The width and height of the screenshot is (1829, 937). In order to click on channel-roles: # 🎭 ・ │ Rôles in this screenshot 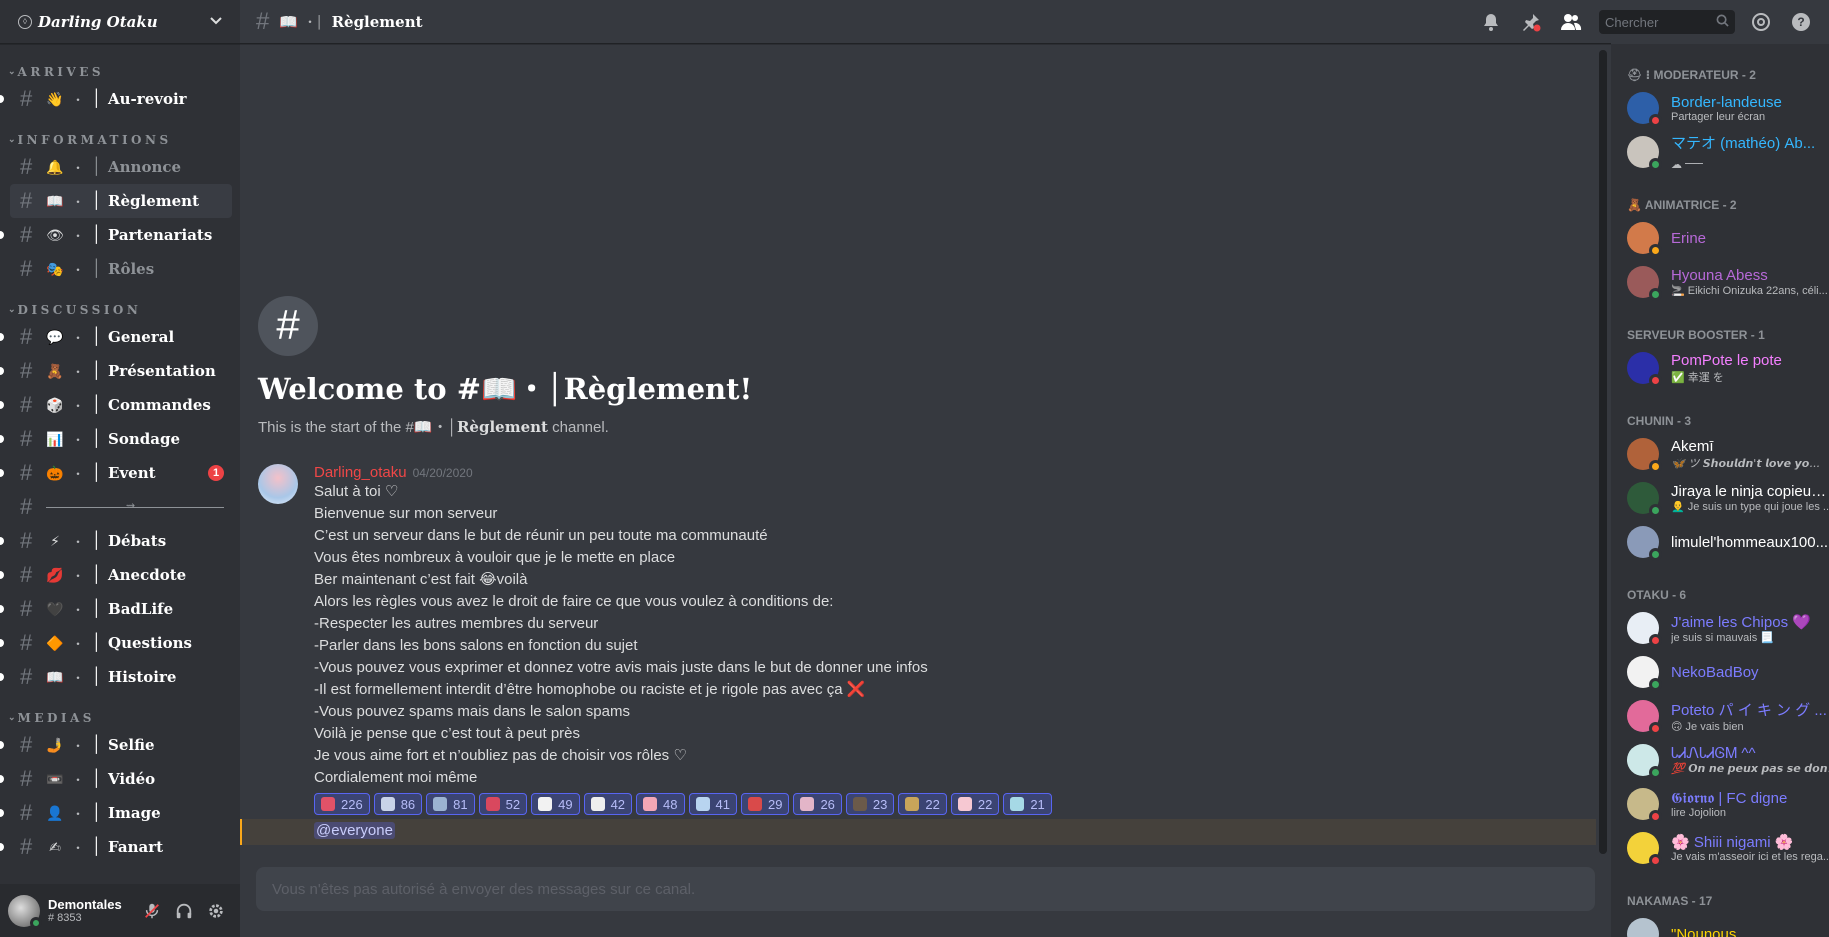, I will do `click(121, 269)`.